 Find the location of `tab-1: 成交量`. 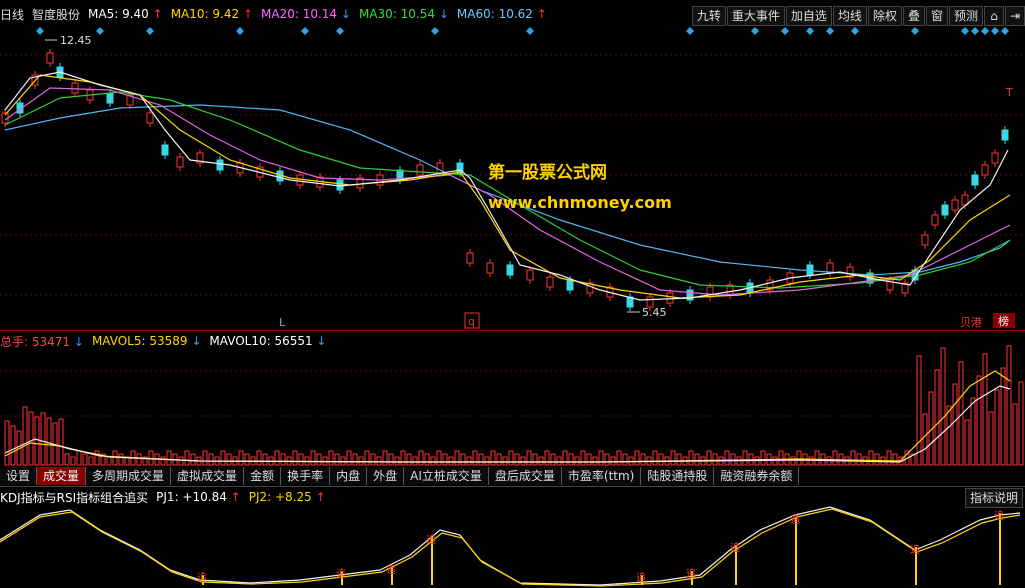

tab-1: 成交量 is located at coordinates (62, 476).